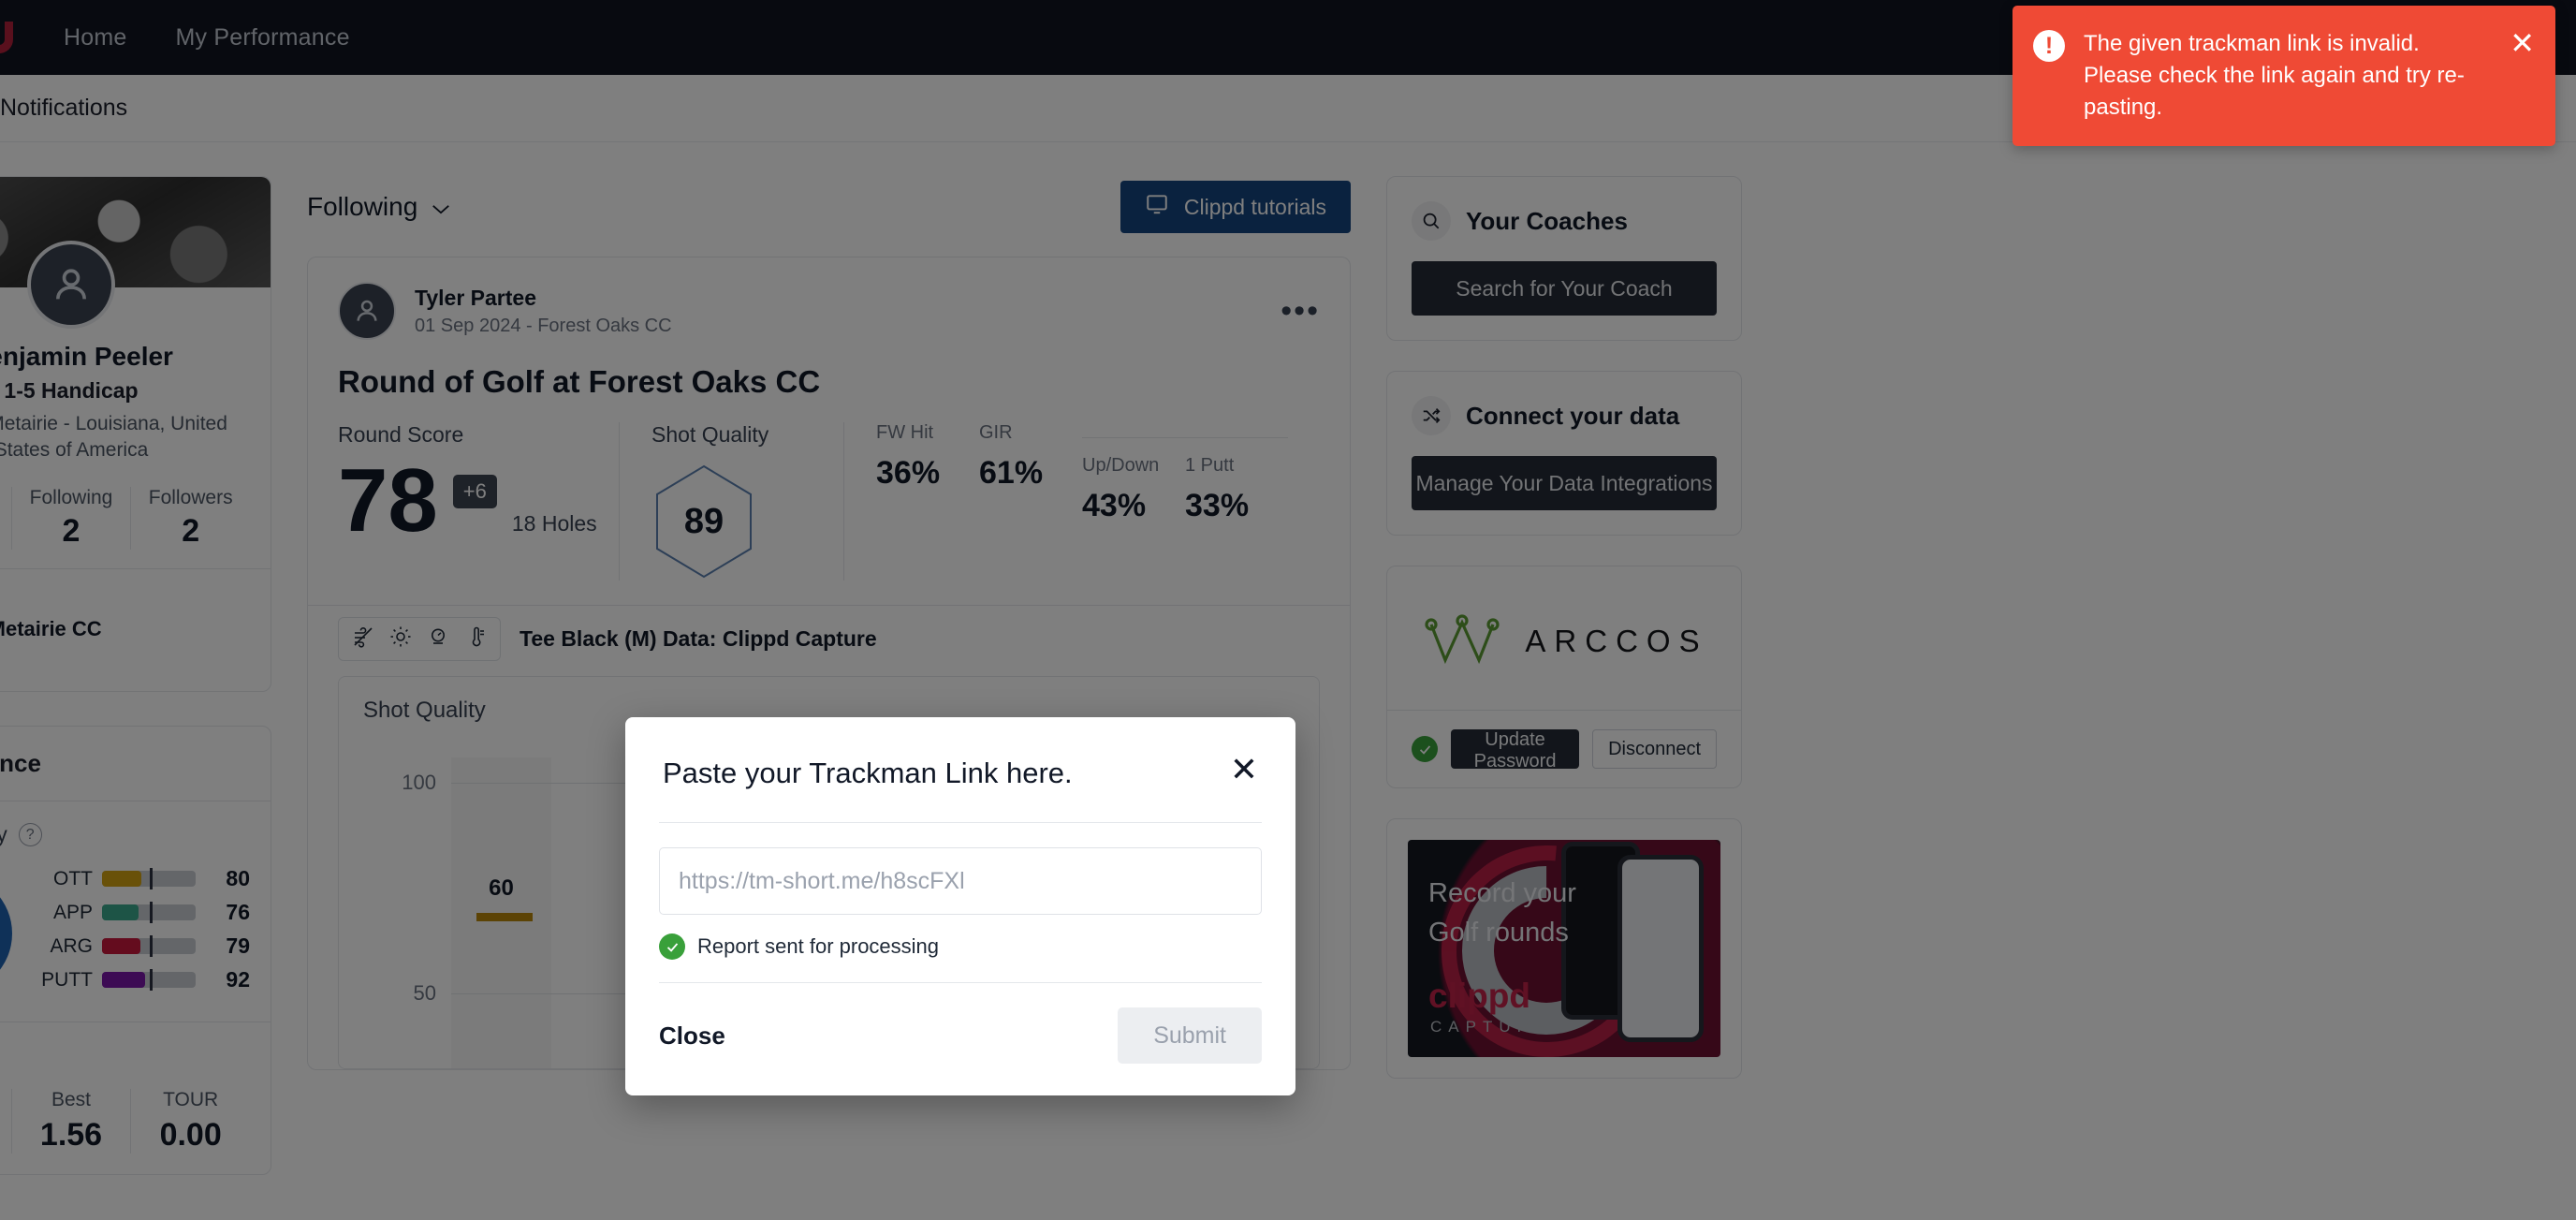 The height and width of the screenshot is (1220, 2576). Describe the element at coordinates (961, 881) in the screenshot. I see `trackman-link-input` at that location.